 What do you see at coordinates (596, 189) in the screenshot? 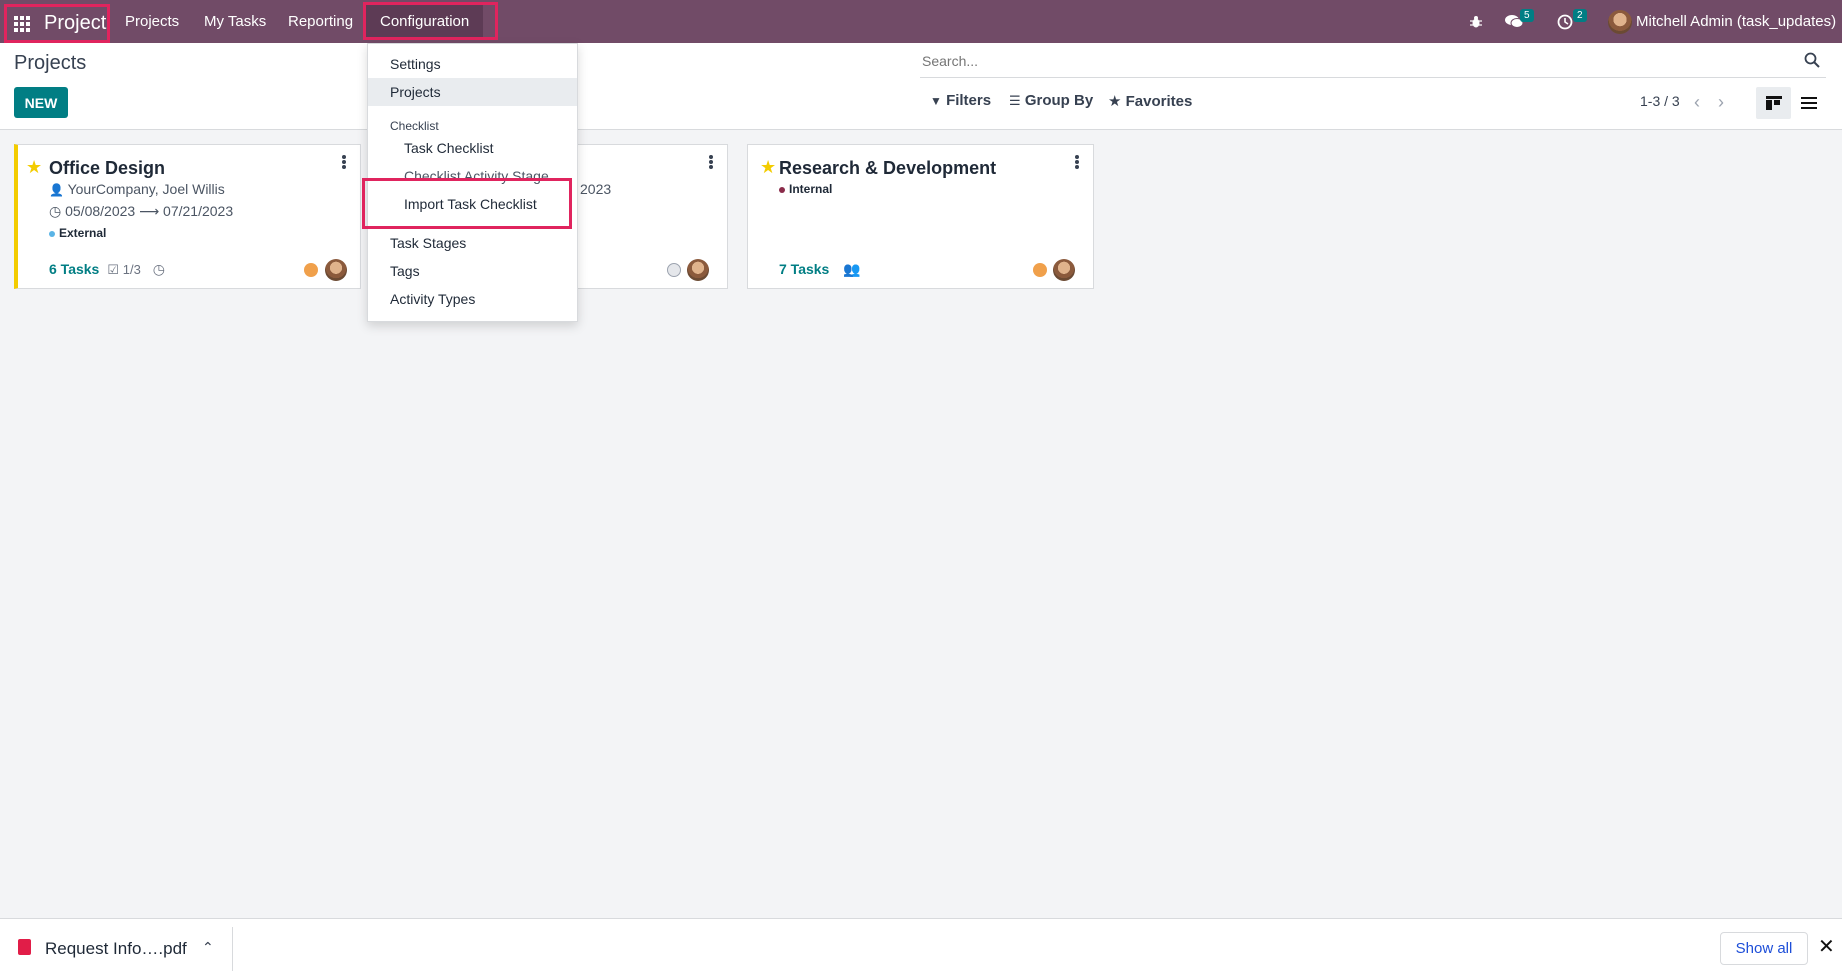
I see `date-fragment: 2023` at bounding box center [596, 189].